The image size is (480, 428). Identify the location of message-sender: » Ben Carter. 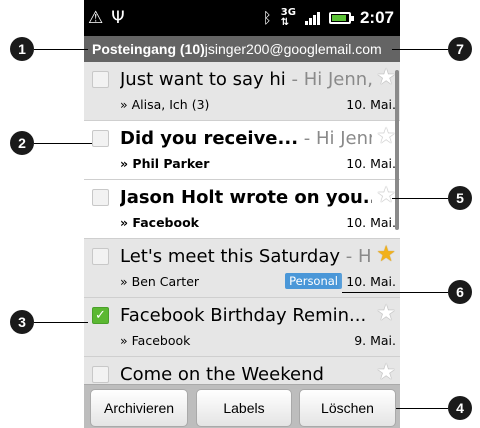
(160, 281).